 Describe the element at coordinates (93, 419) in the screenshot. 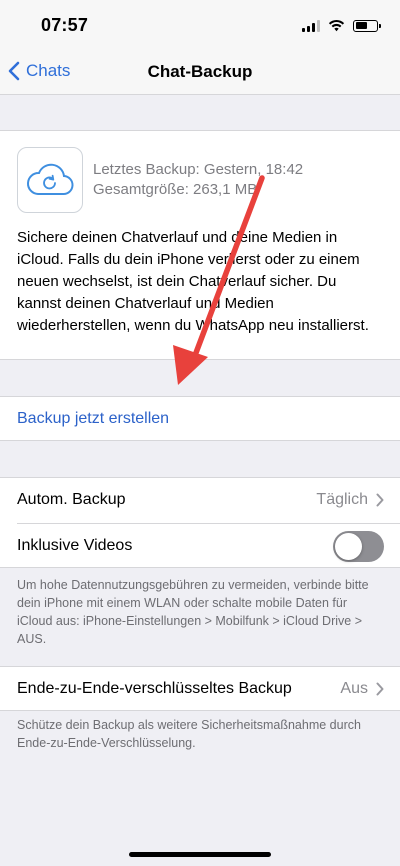

I see `backup-now-button: Backup jetzt erstellen` at that location.